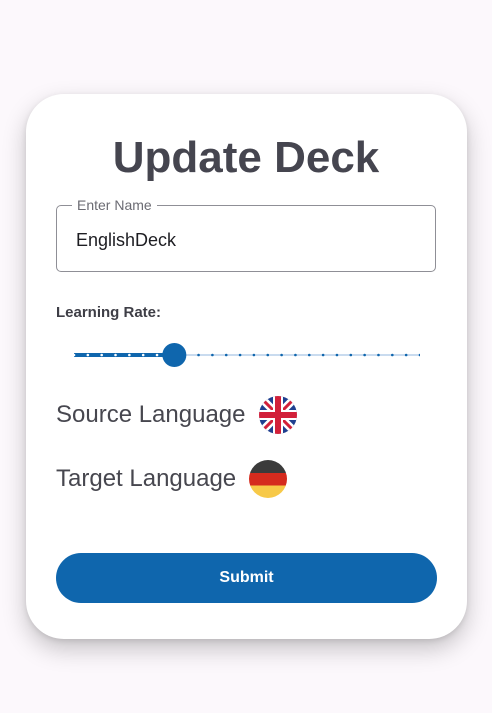 This screenshot has height=713, width=492. Describe the element at coordinates (268, 479) in the screenshot. I see `germany-flag-icon` at that location.